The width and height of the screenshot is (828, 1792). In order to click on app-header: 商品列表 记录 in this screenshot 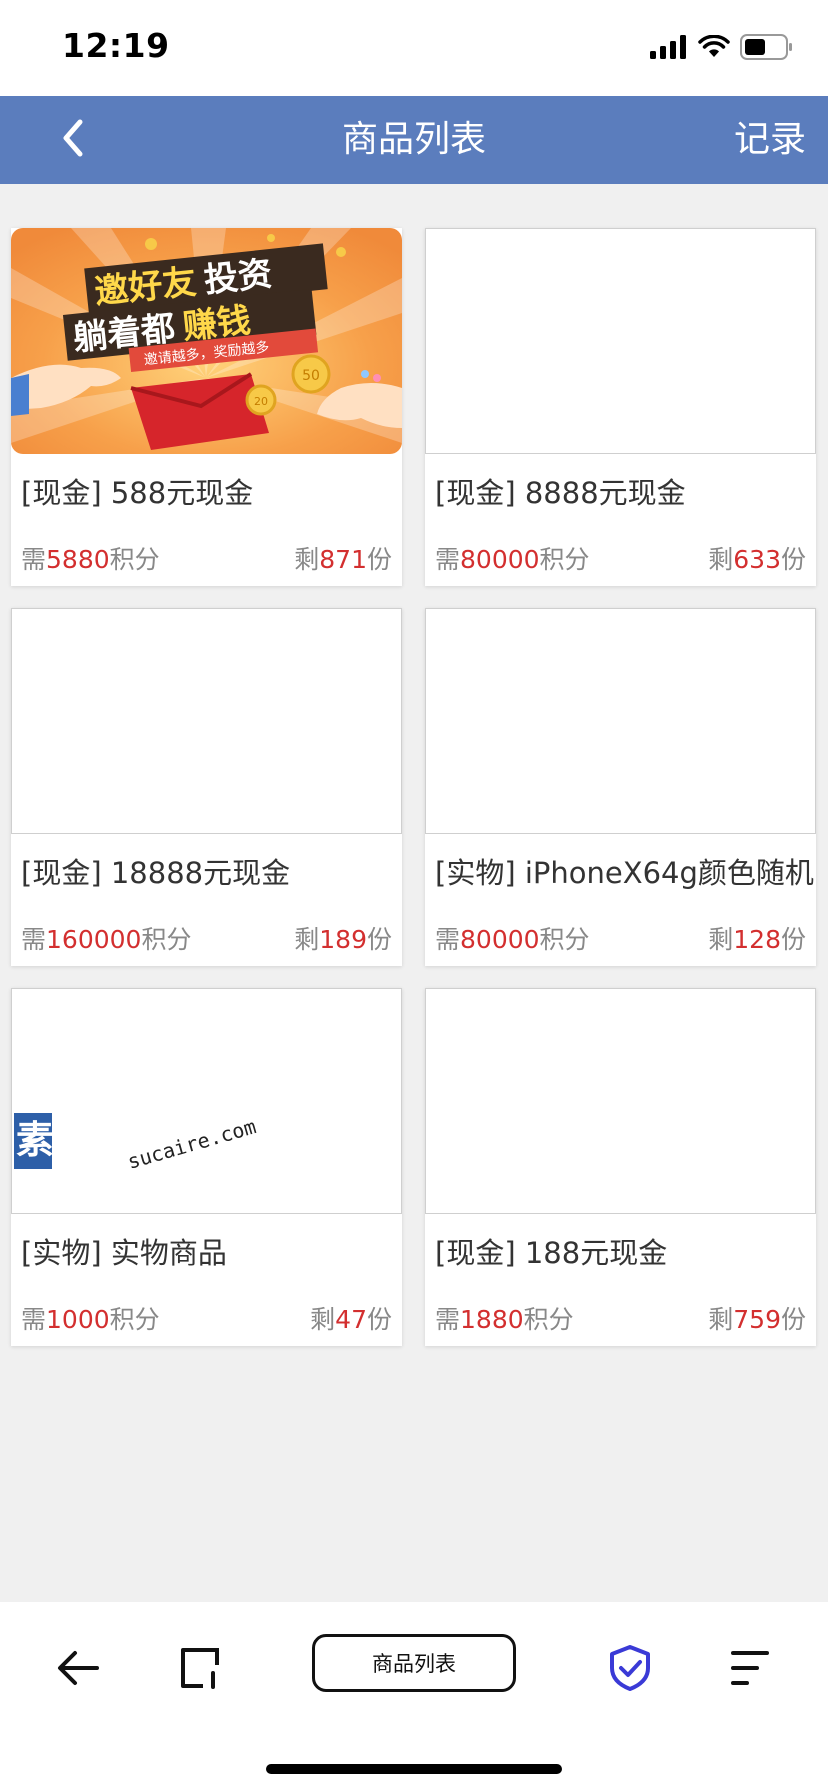, I will do `click(414, 140)`.